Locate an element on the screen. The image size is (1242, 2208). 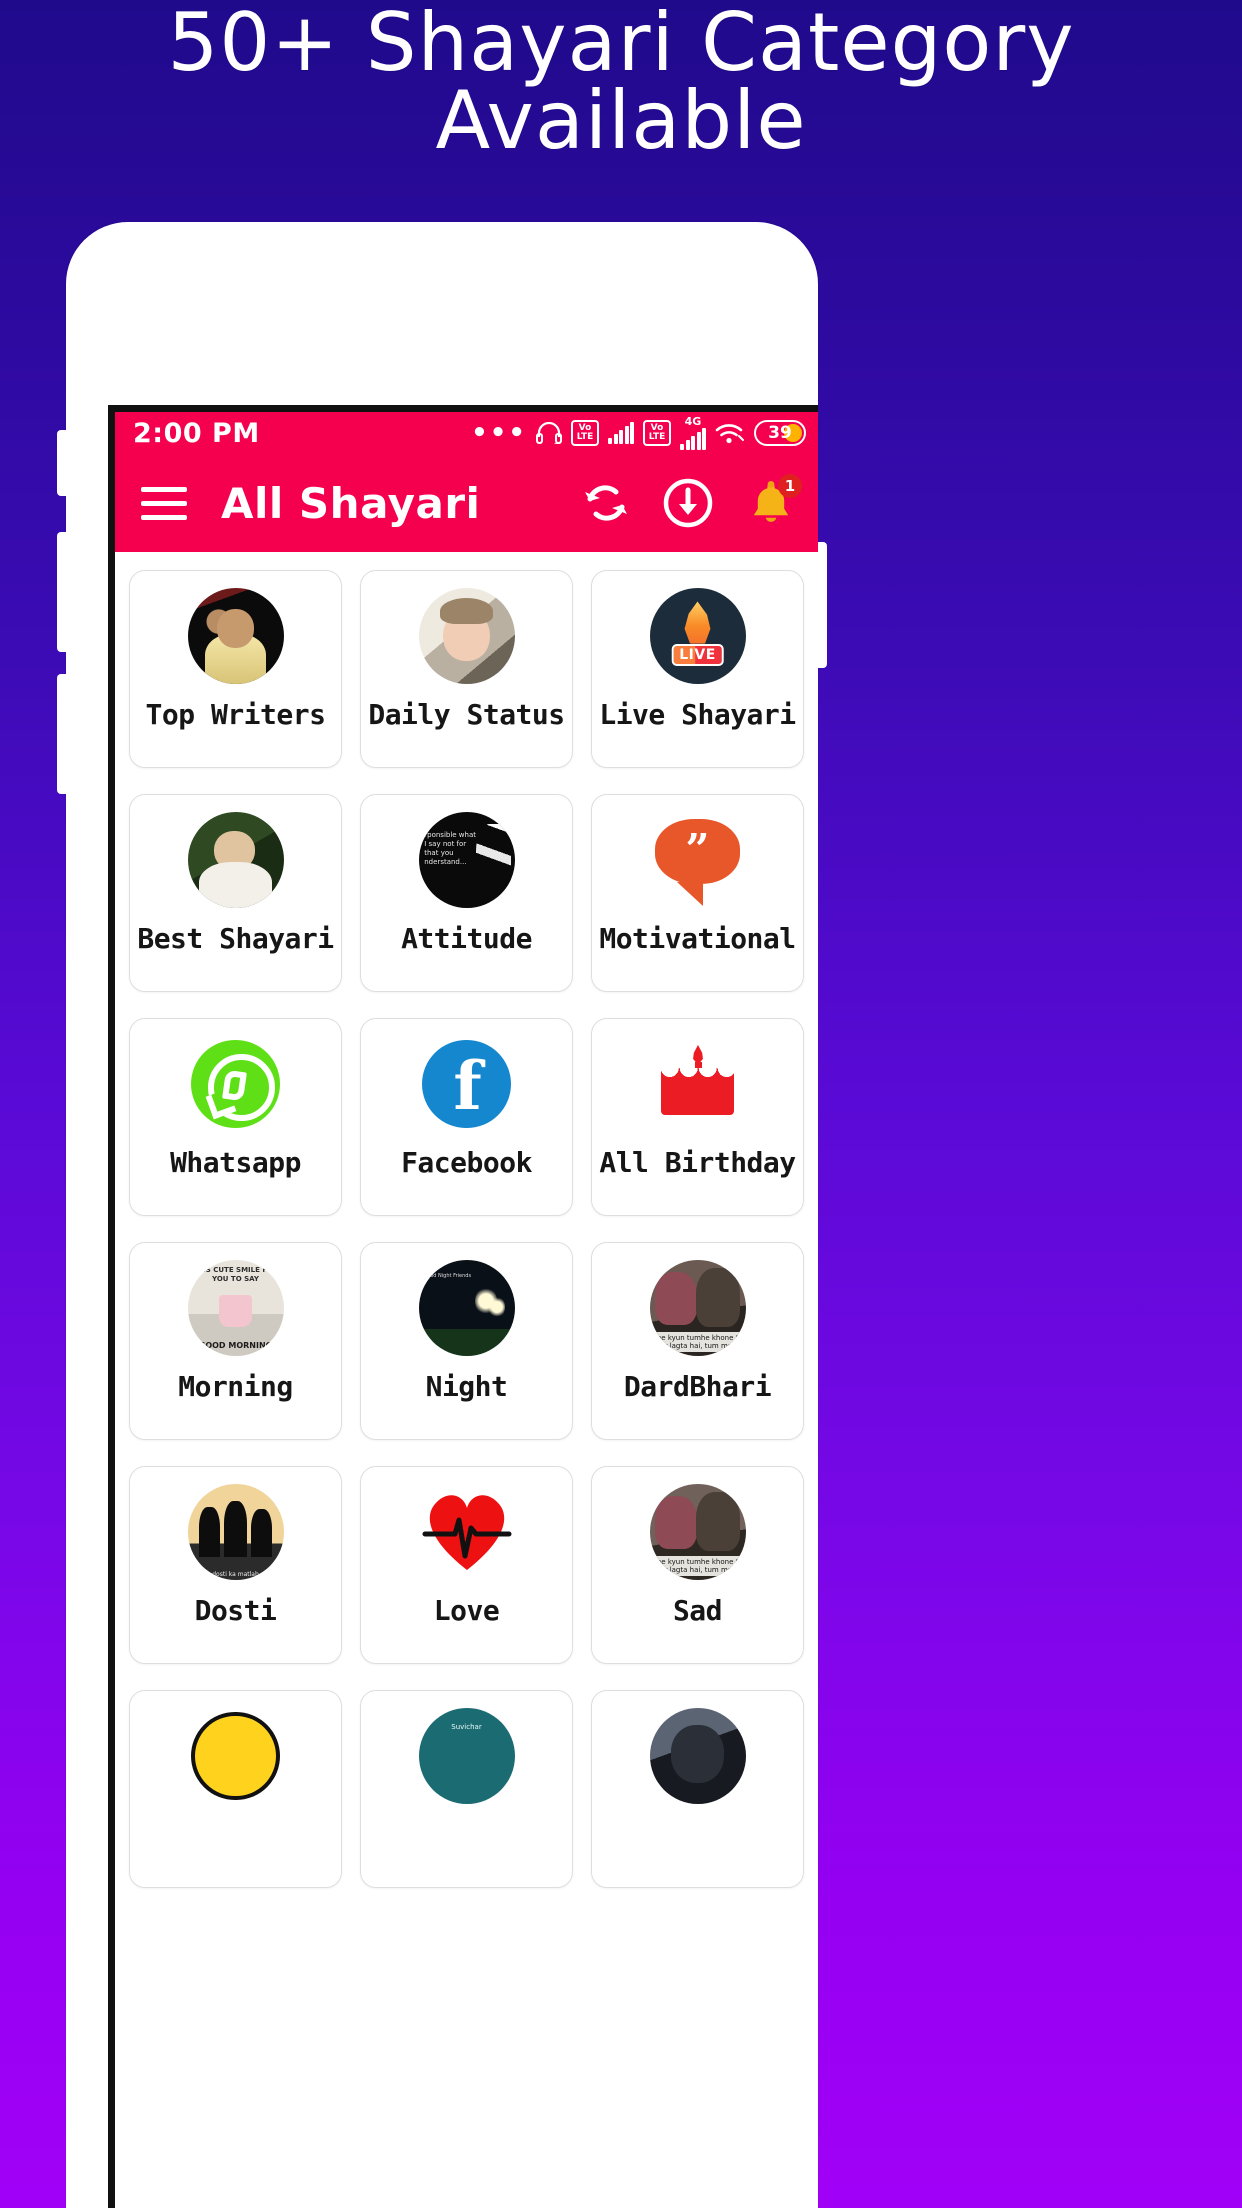
category-label: Live Shayari is located at coordinates (697, 714).